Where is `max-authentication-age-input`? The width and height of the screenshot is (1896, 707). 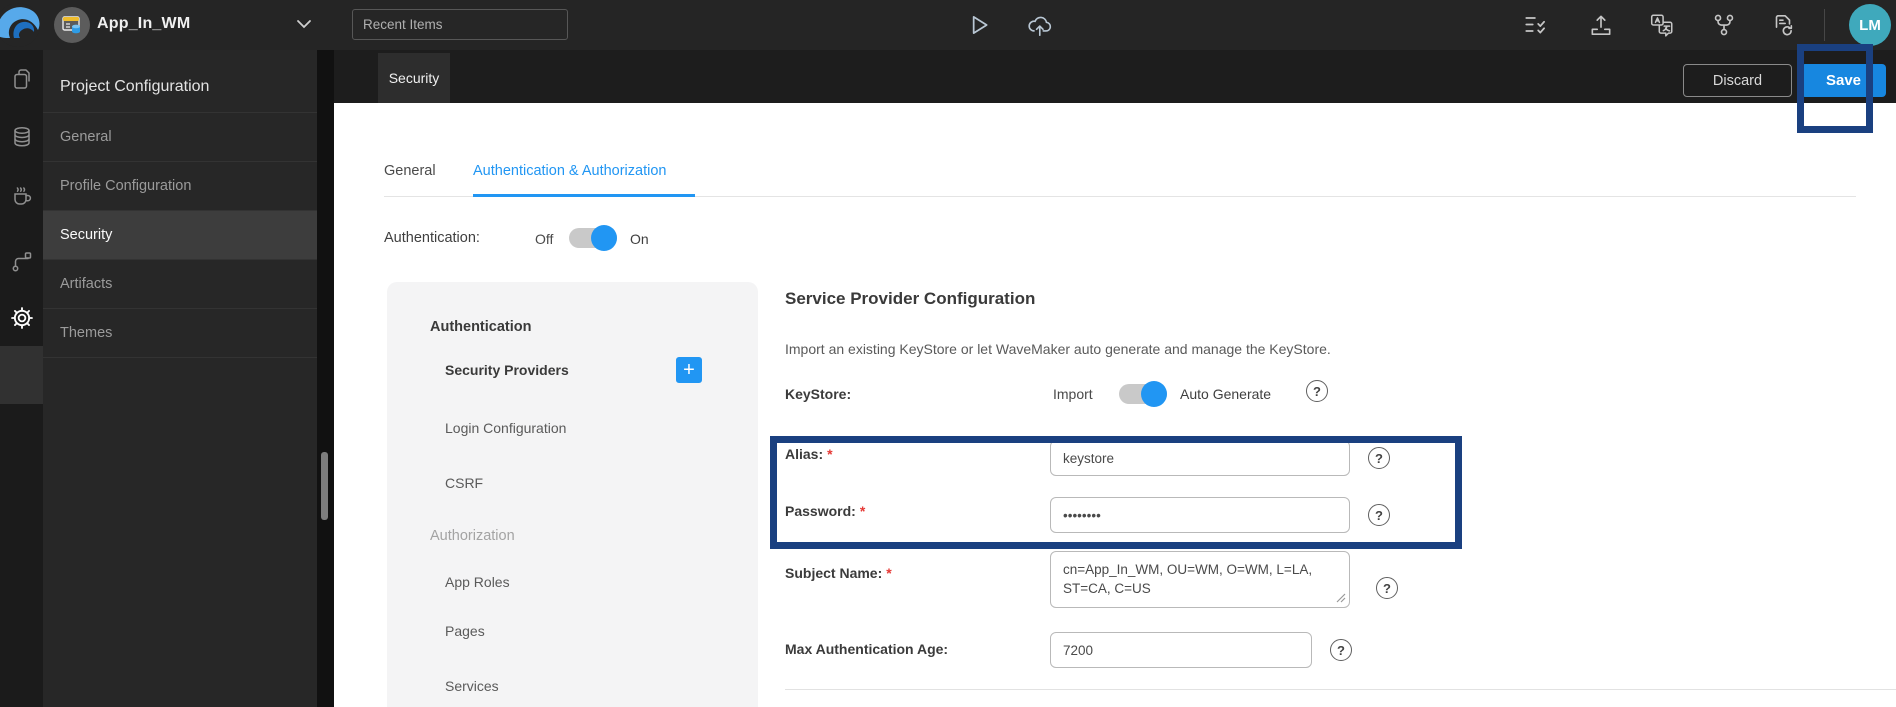 max-authentication-age-input is located at coordinates (1181, 650).